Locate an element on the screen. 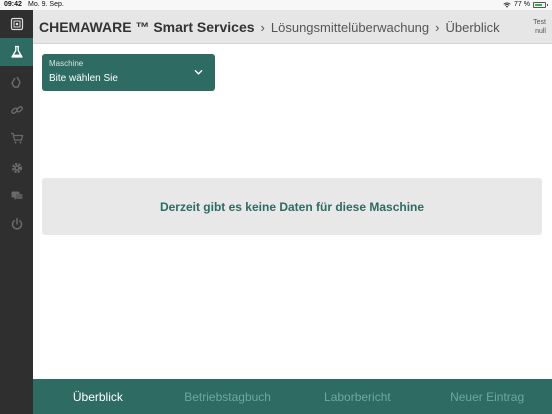 This screenshot has height=414, width=552. app-icon is located at coordinates (16, 24).